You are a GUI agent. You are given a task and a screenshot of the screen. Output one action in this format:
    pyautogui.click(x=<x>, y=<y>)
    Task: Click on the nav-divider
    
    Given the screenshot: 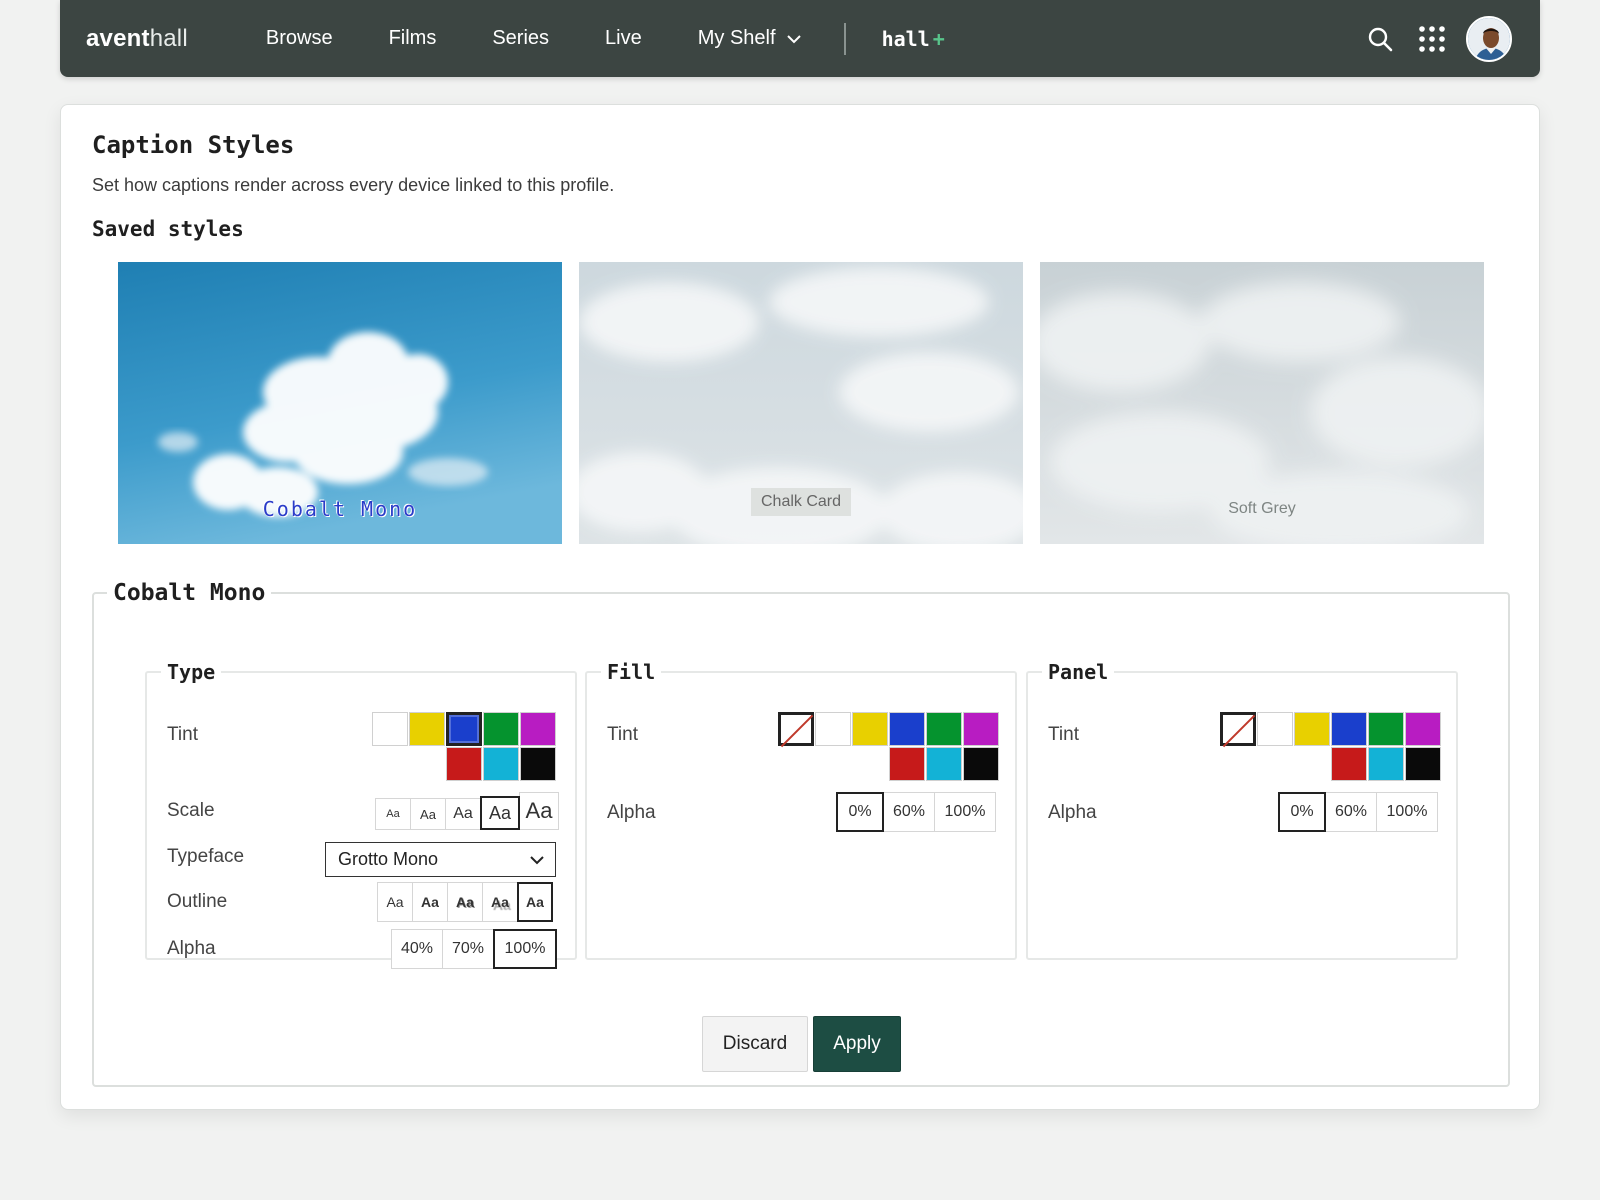 What is the action you would take?
    pyautogui.click(x=844, y=38)
    